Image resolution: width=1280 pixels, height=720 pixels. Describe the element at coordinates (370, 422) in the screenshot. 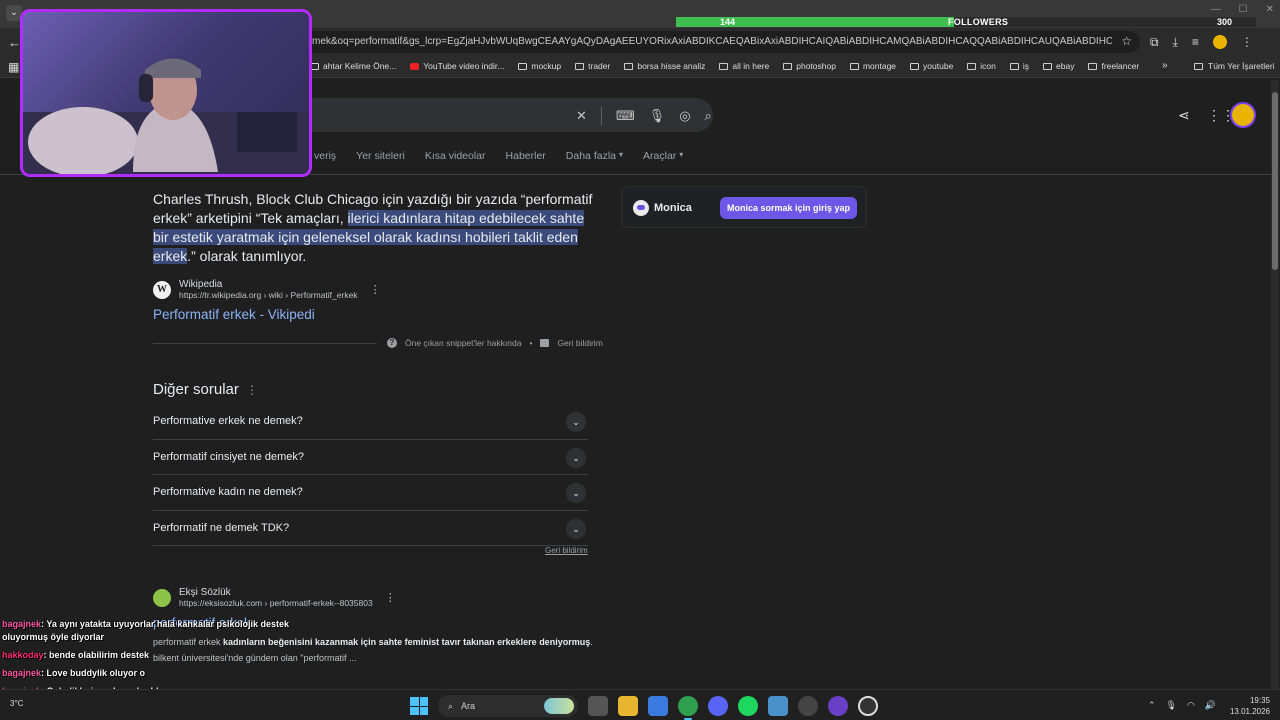

I see `paa-question: Performative erkek ne demek? ⌄` at that location.